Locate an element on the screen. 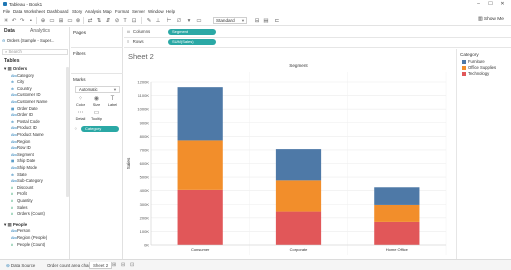 The height and width of the screenshot is (270, 511). menu-help: Help is located at coordinates (170, 11).